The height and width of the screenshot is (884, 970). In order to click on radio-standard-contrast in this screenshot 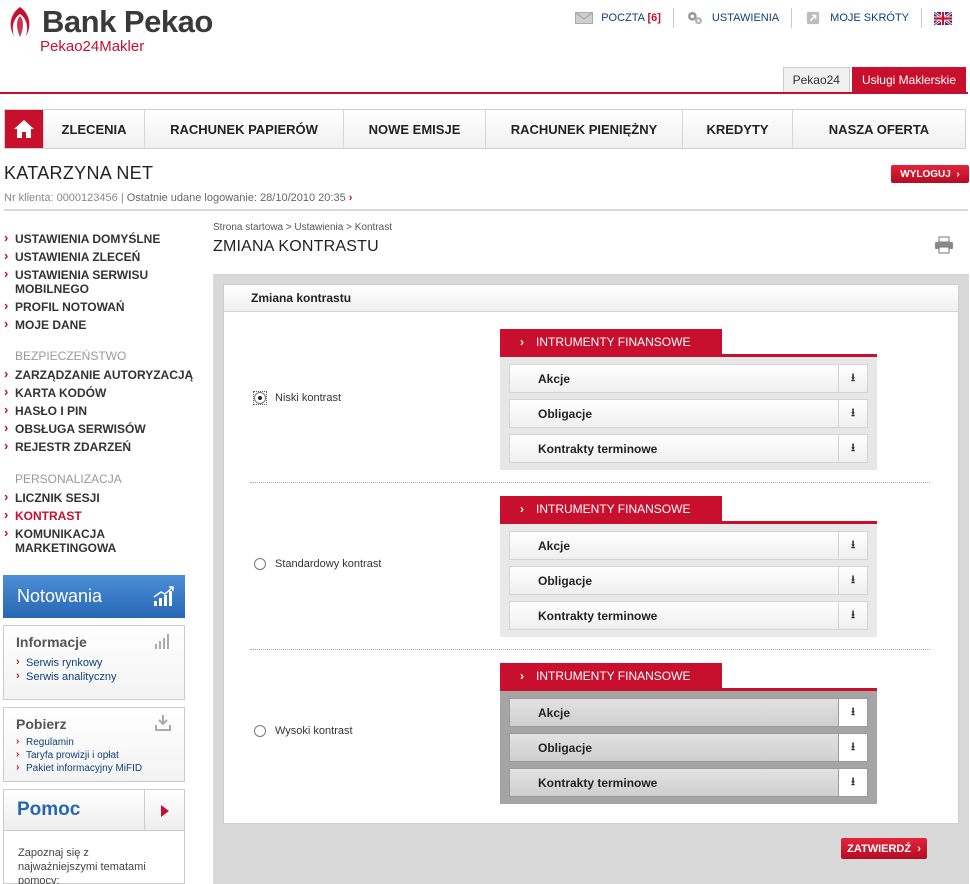, I will do `click(260, 564)`.